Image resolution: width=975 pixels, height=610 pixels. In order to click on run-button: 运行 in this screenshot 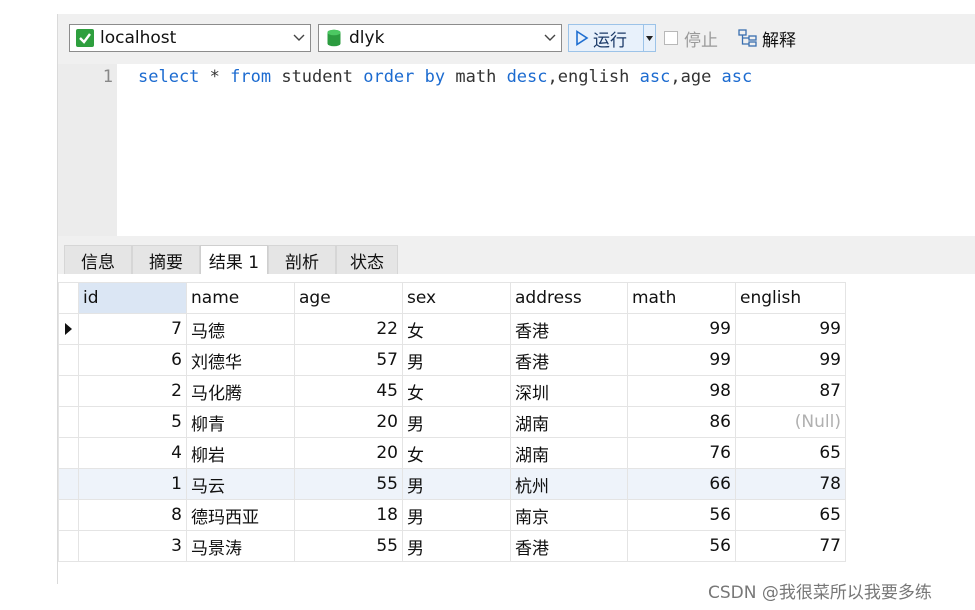, I will do `click(612, 38)`.